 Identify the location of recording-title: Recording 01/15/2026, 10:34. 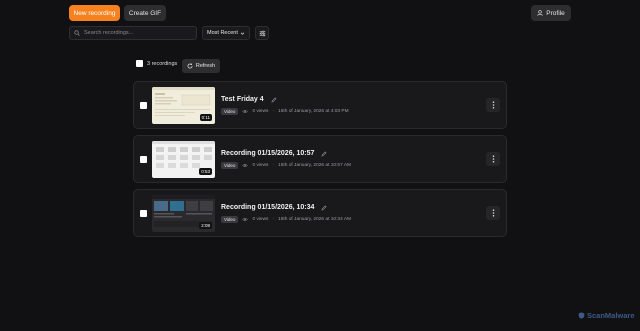
(267, 207).